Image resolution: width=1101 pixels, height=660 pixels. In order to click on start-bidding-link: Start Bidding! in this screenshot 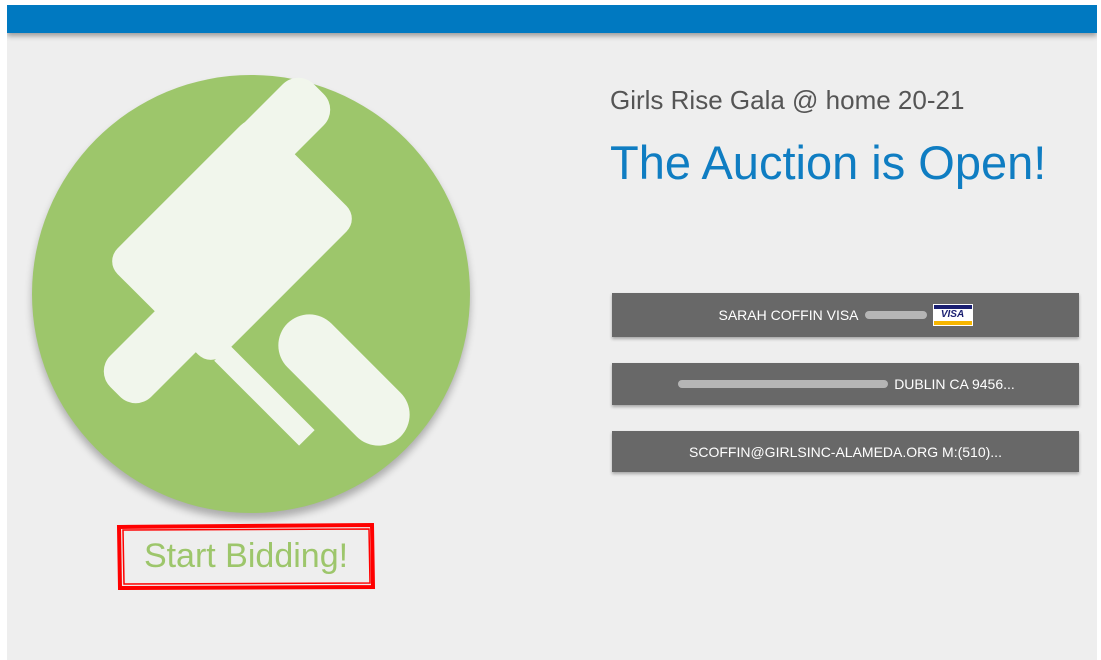, I will do `click(246, 556)`.